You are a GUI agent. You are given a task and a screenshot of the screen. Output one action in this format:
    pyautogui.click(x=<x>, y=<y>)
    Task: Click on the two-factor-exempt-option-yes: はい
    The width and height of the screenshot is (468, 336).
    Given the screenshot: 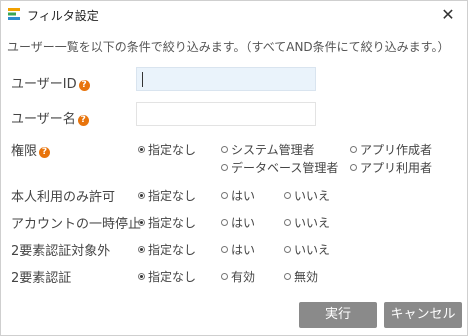 What is the action you would take?
    pyautogui.click(x=238, y=249)
    